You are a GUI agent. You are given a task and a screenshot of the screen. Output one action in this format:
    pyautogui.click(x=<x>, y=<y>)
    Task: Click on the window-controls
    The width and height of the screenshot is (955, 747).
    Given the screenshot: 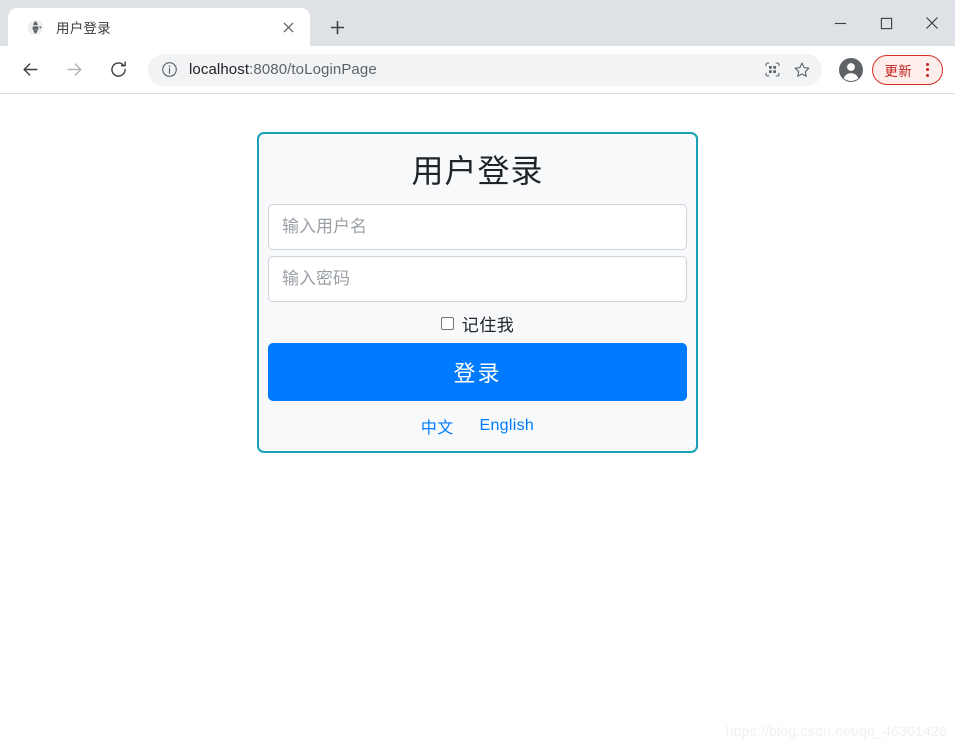 What is the action you would take?
    pyautogui.click(x=886, y=23)
    